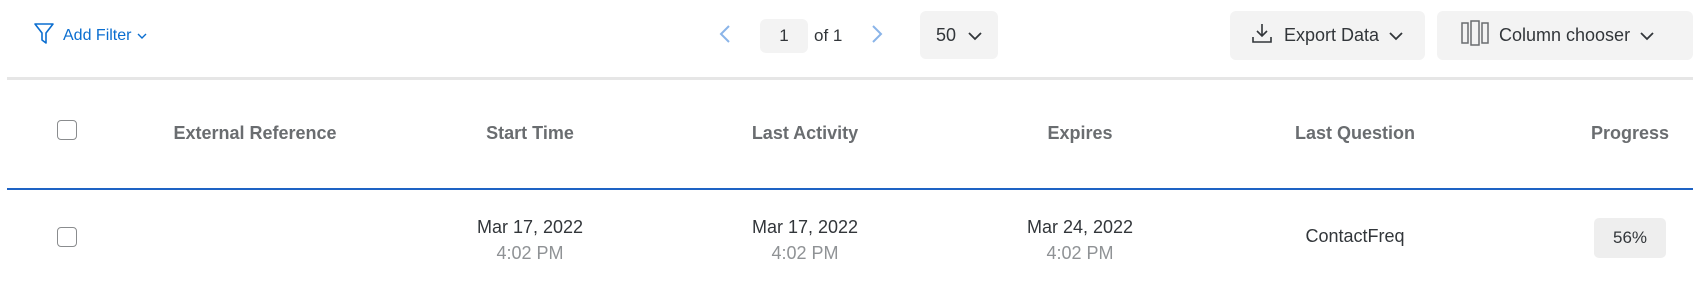 The width and height of the screenshot is (1700, 282). I want to click on page-count-label: of 1, so click(828, 35).